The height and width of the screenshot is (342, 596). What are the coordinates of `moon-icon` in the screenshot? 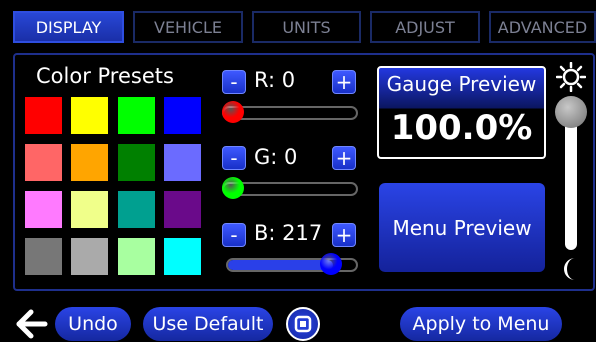 It's located at (569, 269).